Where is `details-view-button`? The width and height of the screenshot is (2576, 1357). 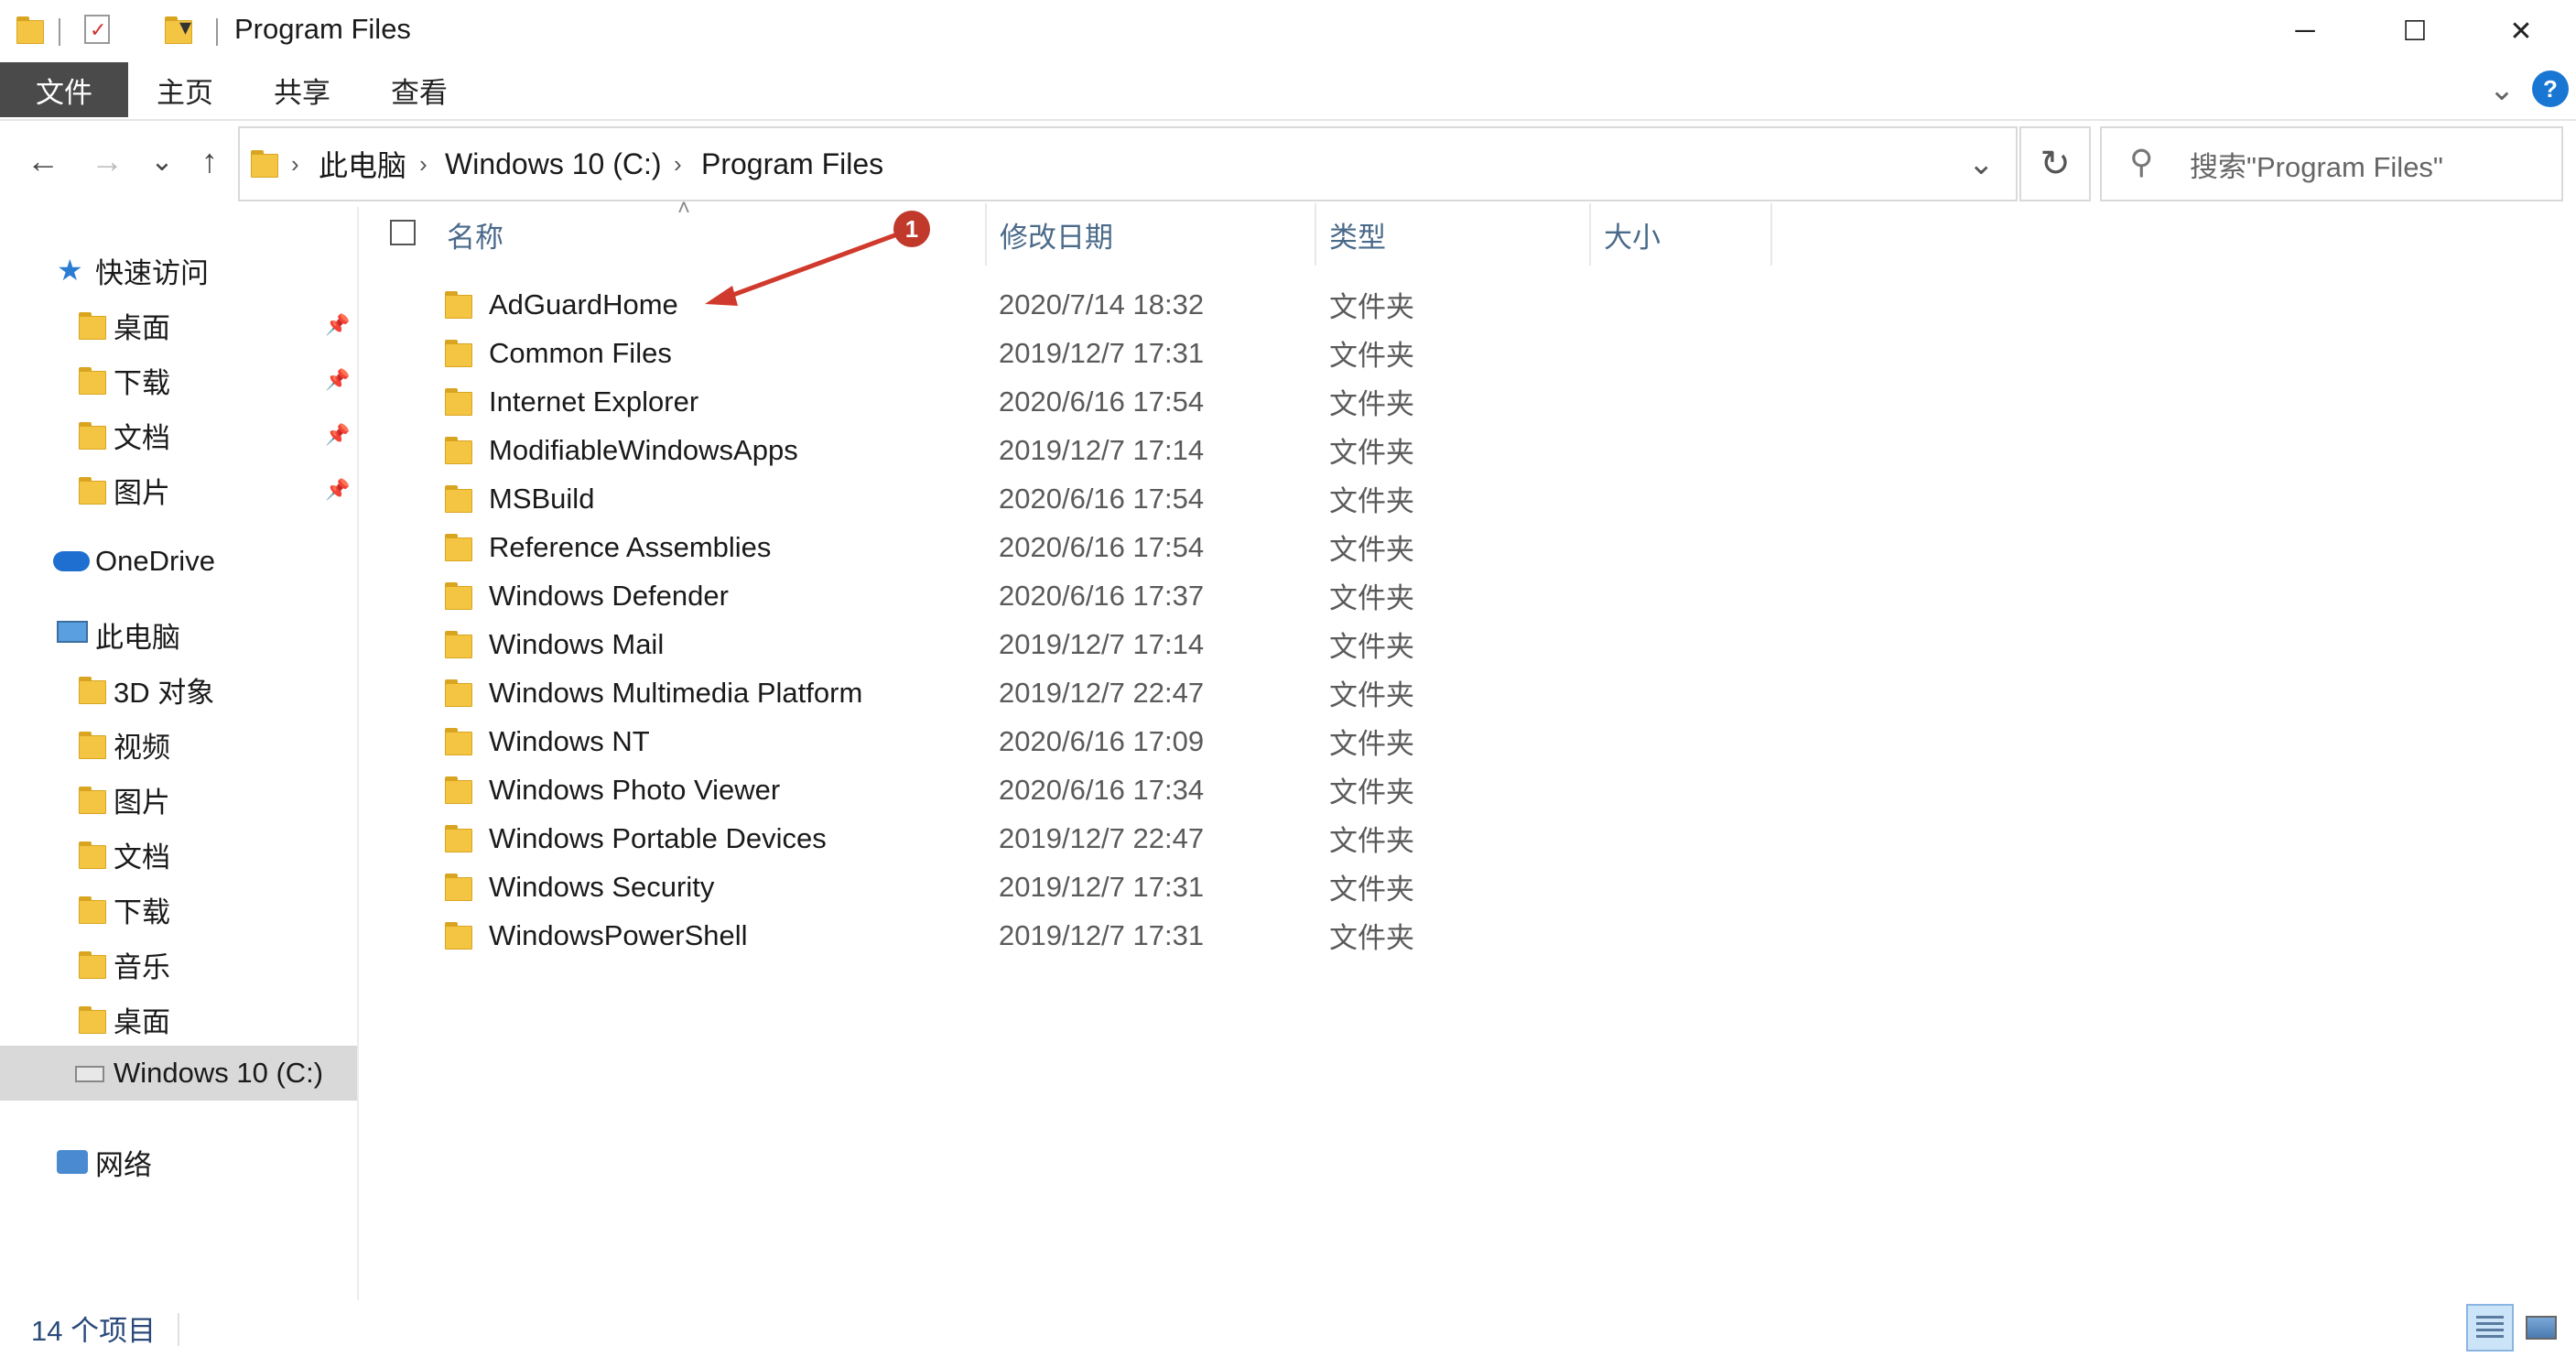
details-view-button is located at coordinates (2490, 1328).